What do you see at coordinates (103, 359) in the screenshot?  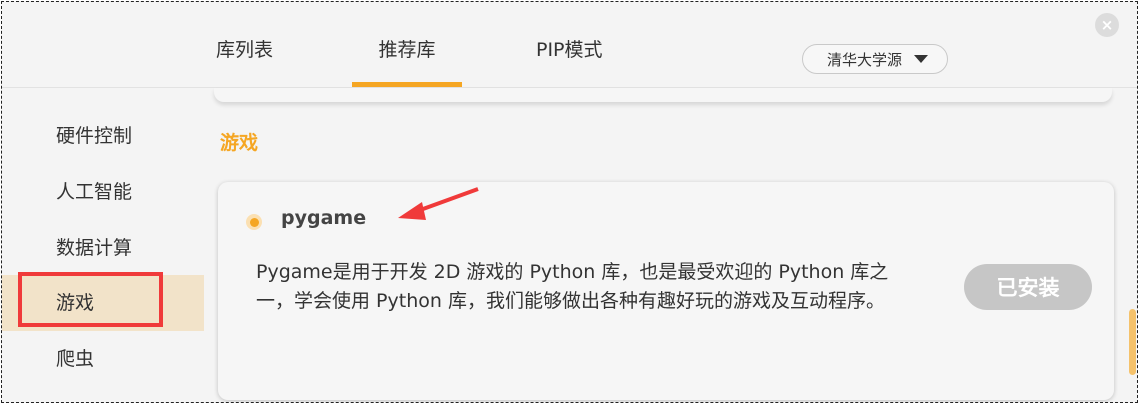 I see `sidebar-item-crawler: 爬虫` at bounding box center [103, 359].